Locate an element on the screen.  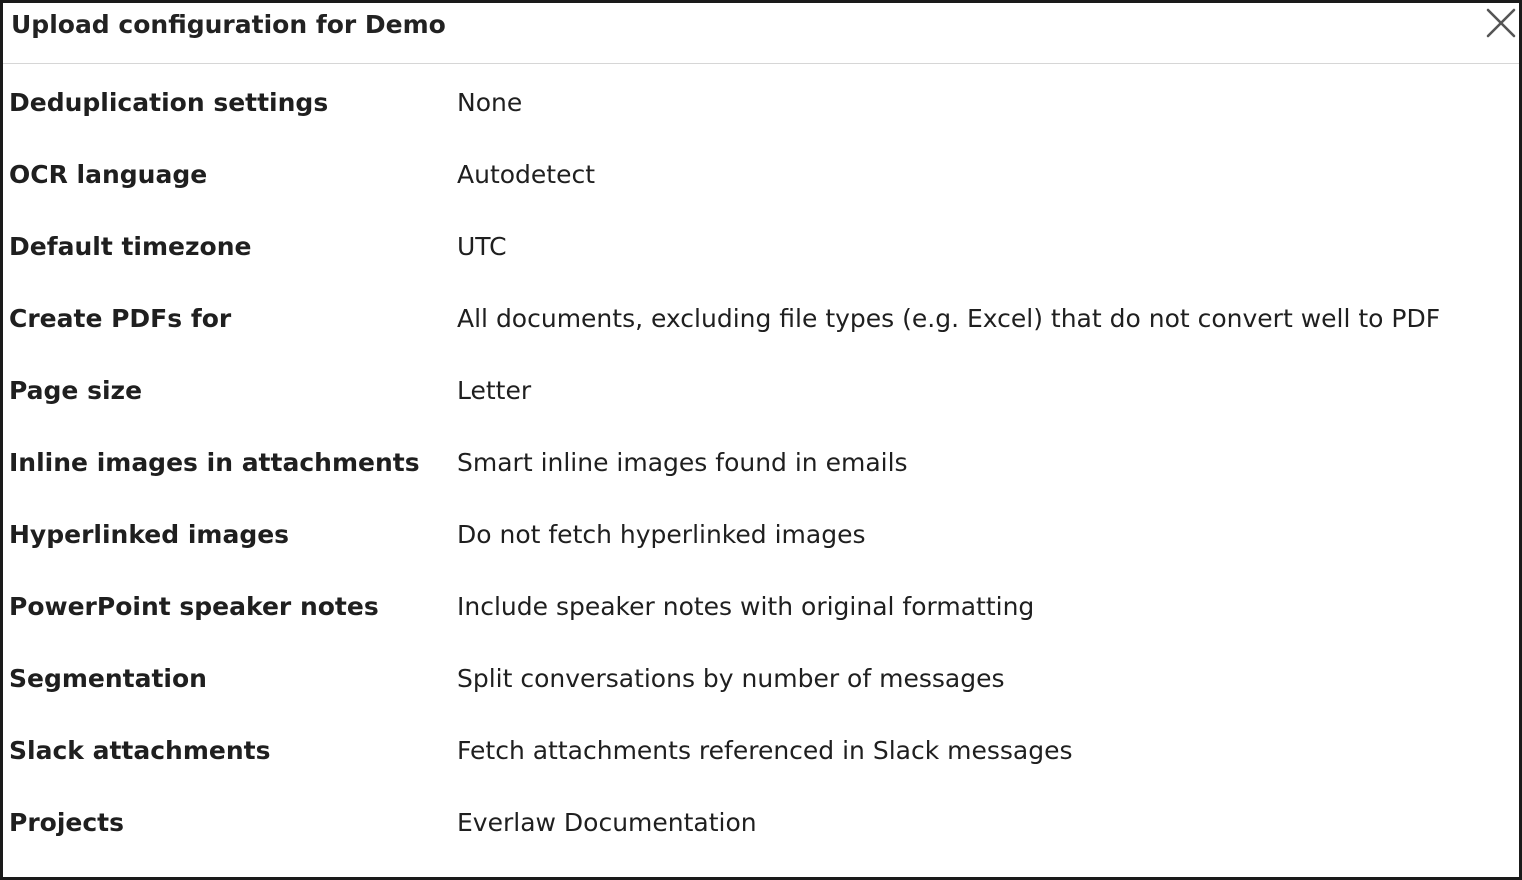
setting-label: Inline images in attachments is located at coordinates (214, 462).